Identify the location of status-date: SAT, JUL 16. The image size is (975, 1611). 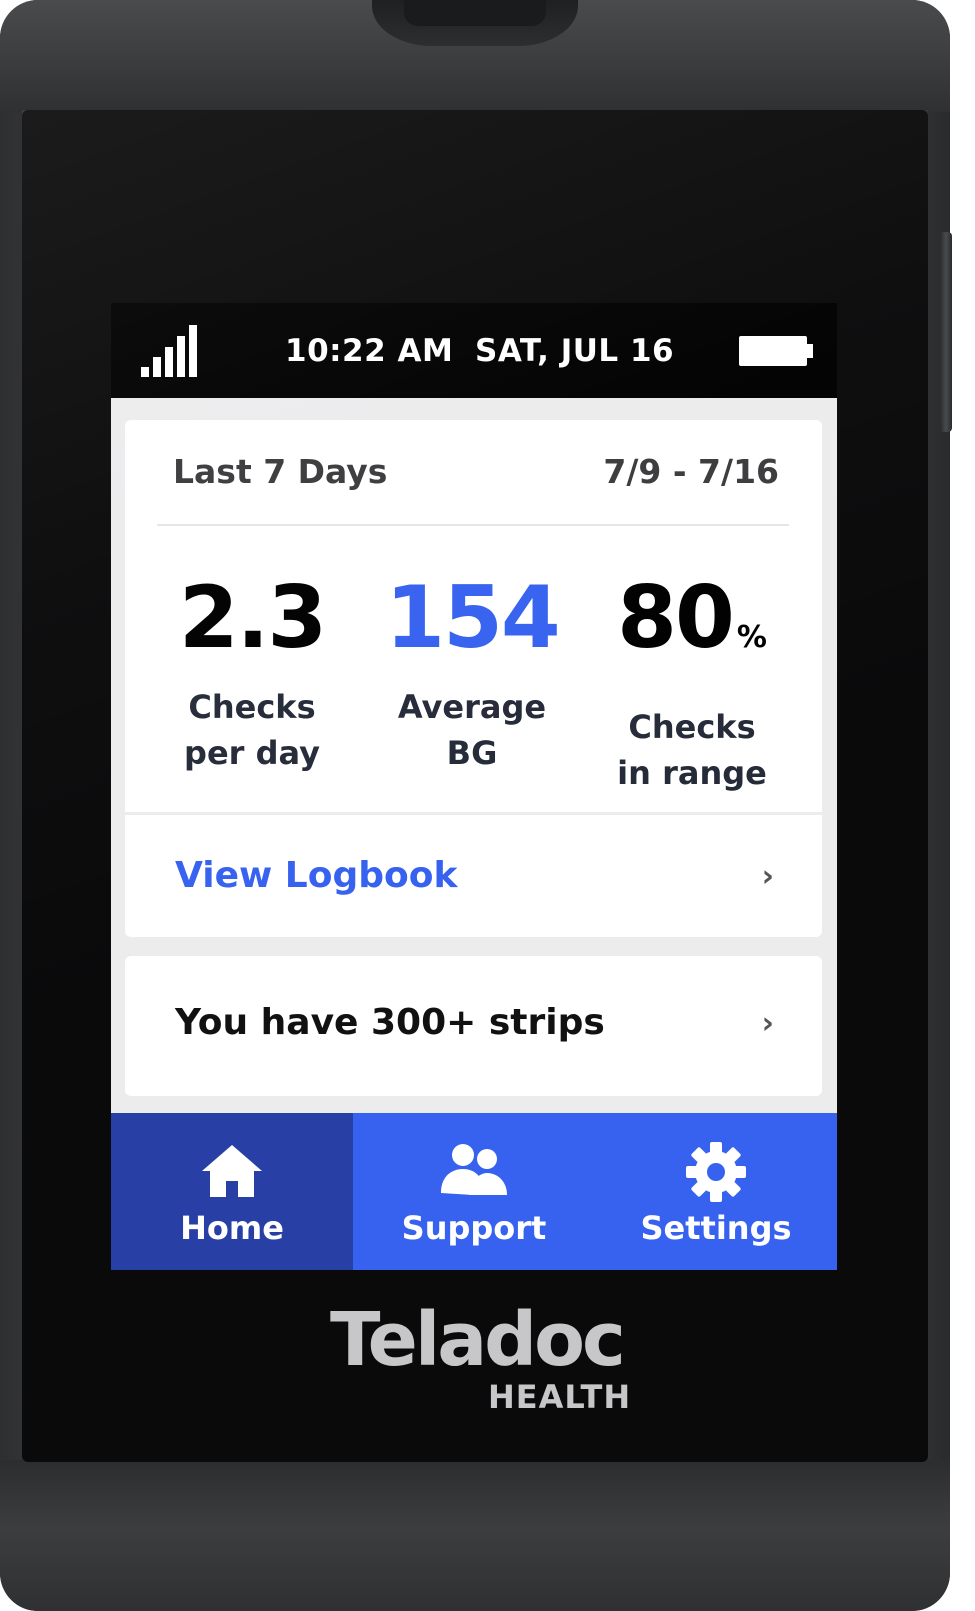
(575, 351).